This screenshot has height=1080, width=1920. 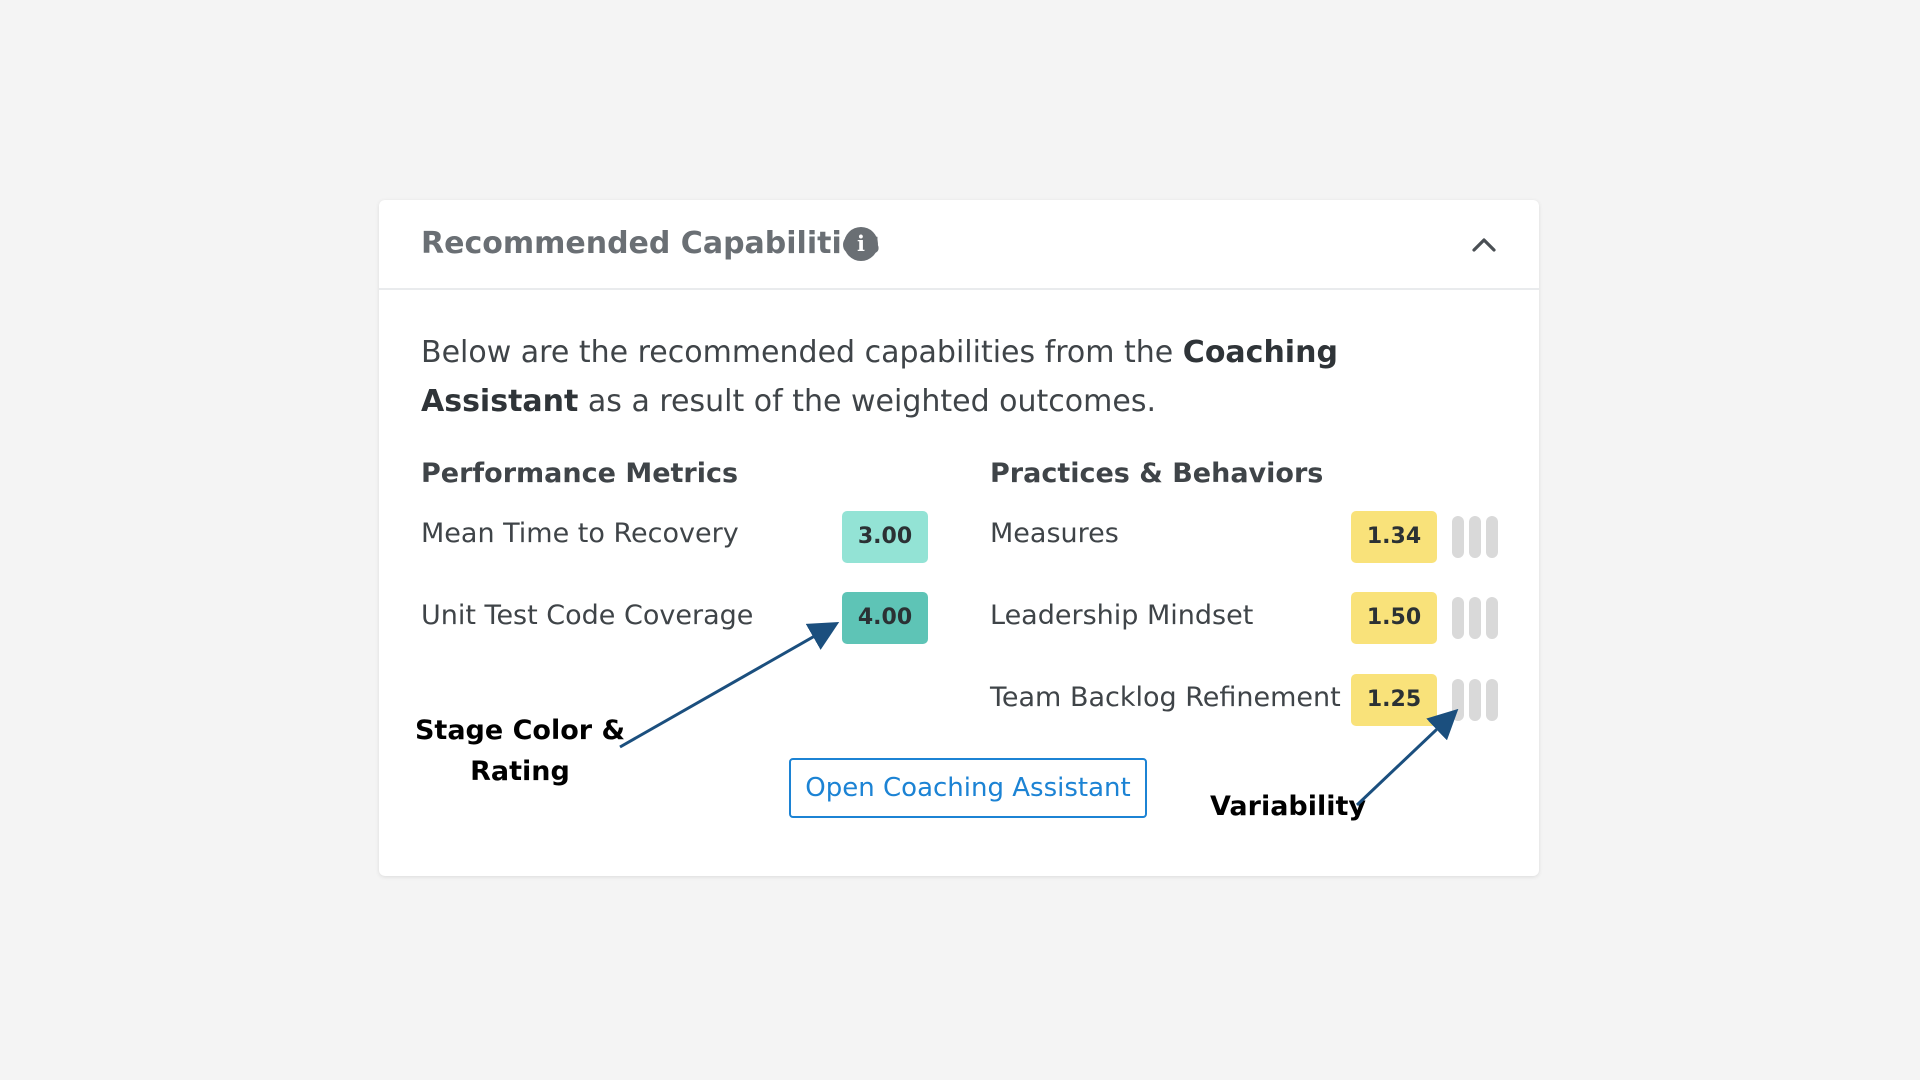 I want to click on stage-color-arrow, so click(x=729, y=685).